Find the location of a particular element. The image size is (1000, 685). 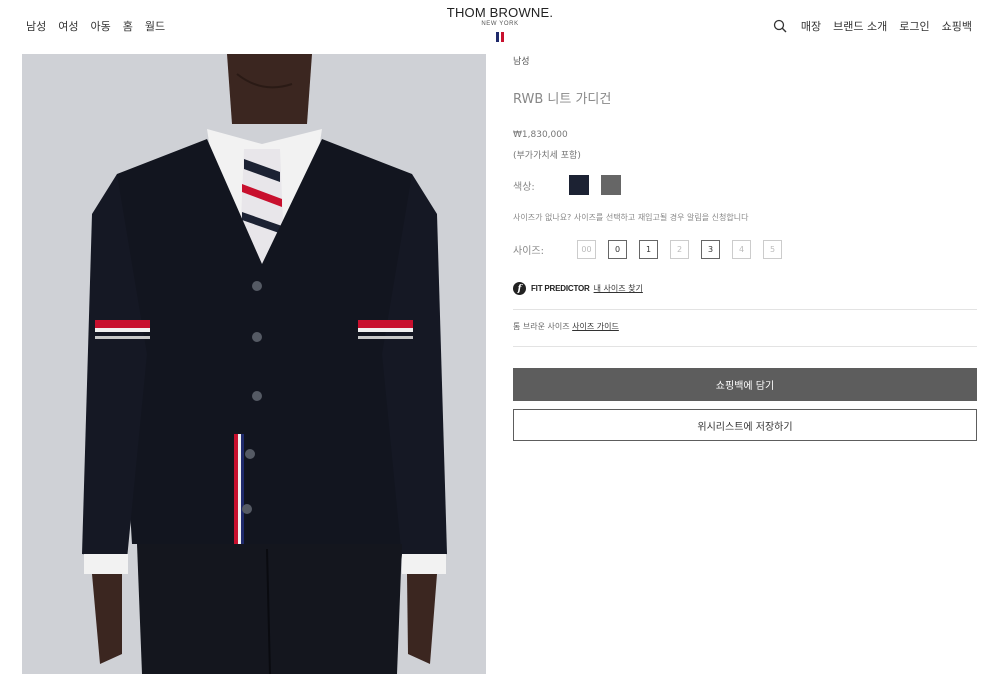

product-price: ₩1,830,000 is located at coordinates (540, 135).